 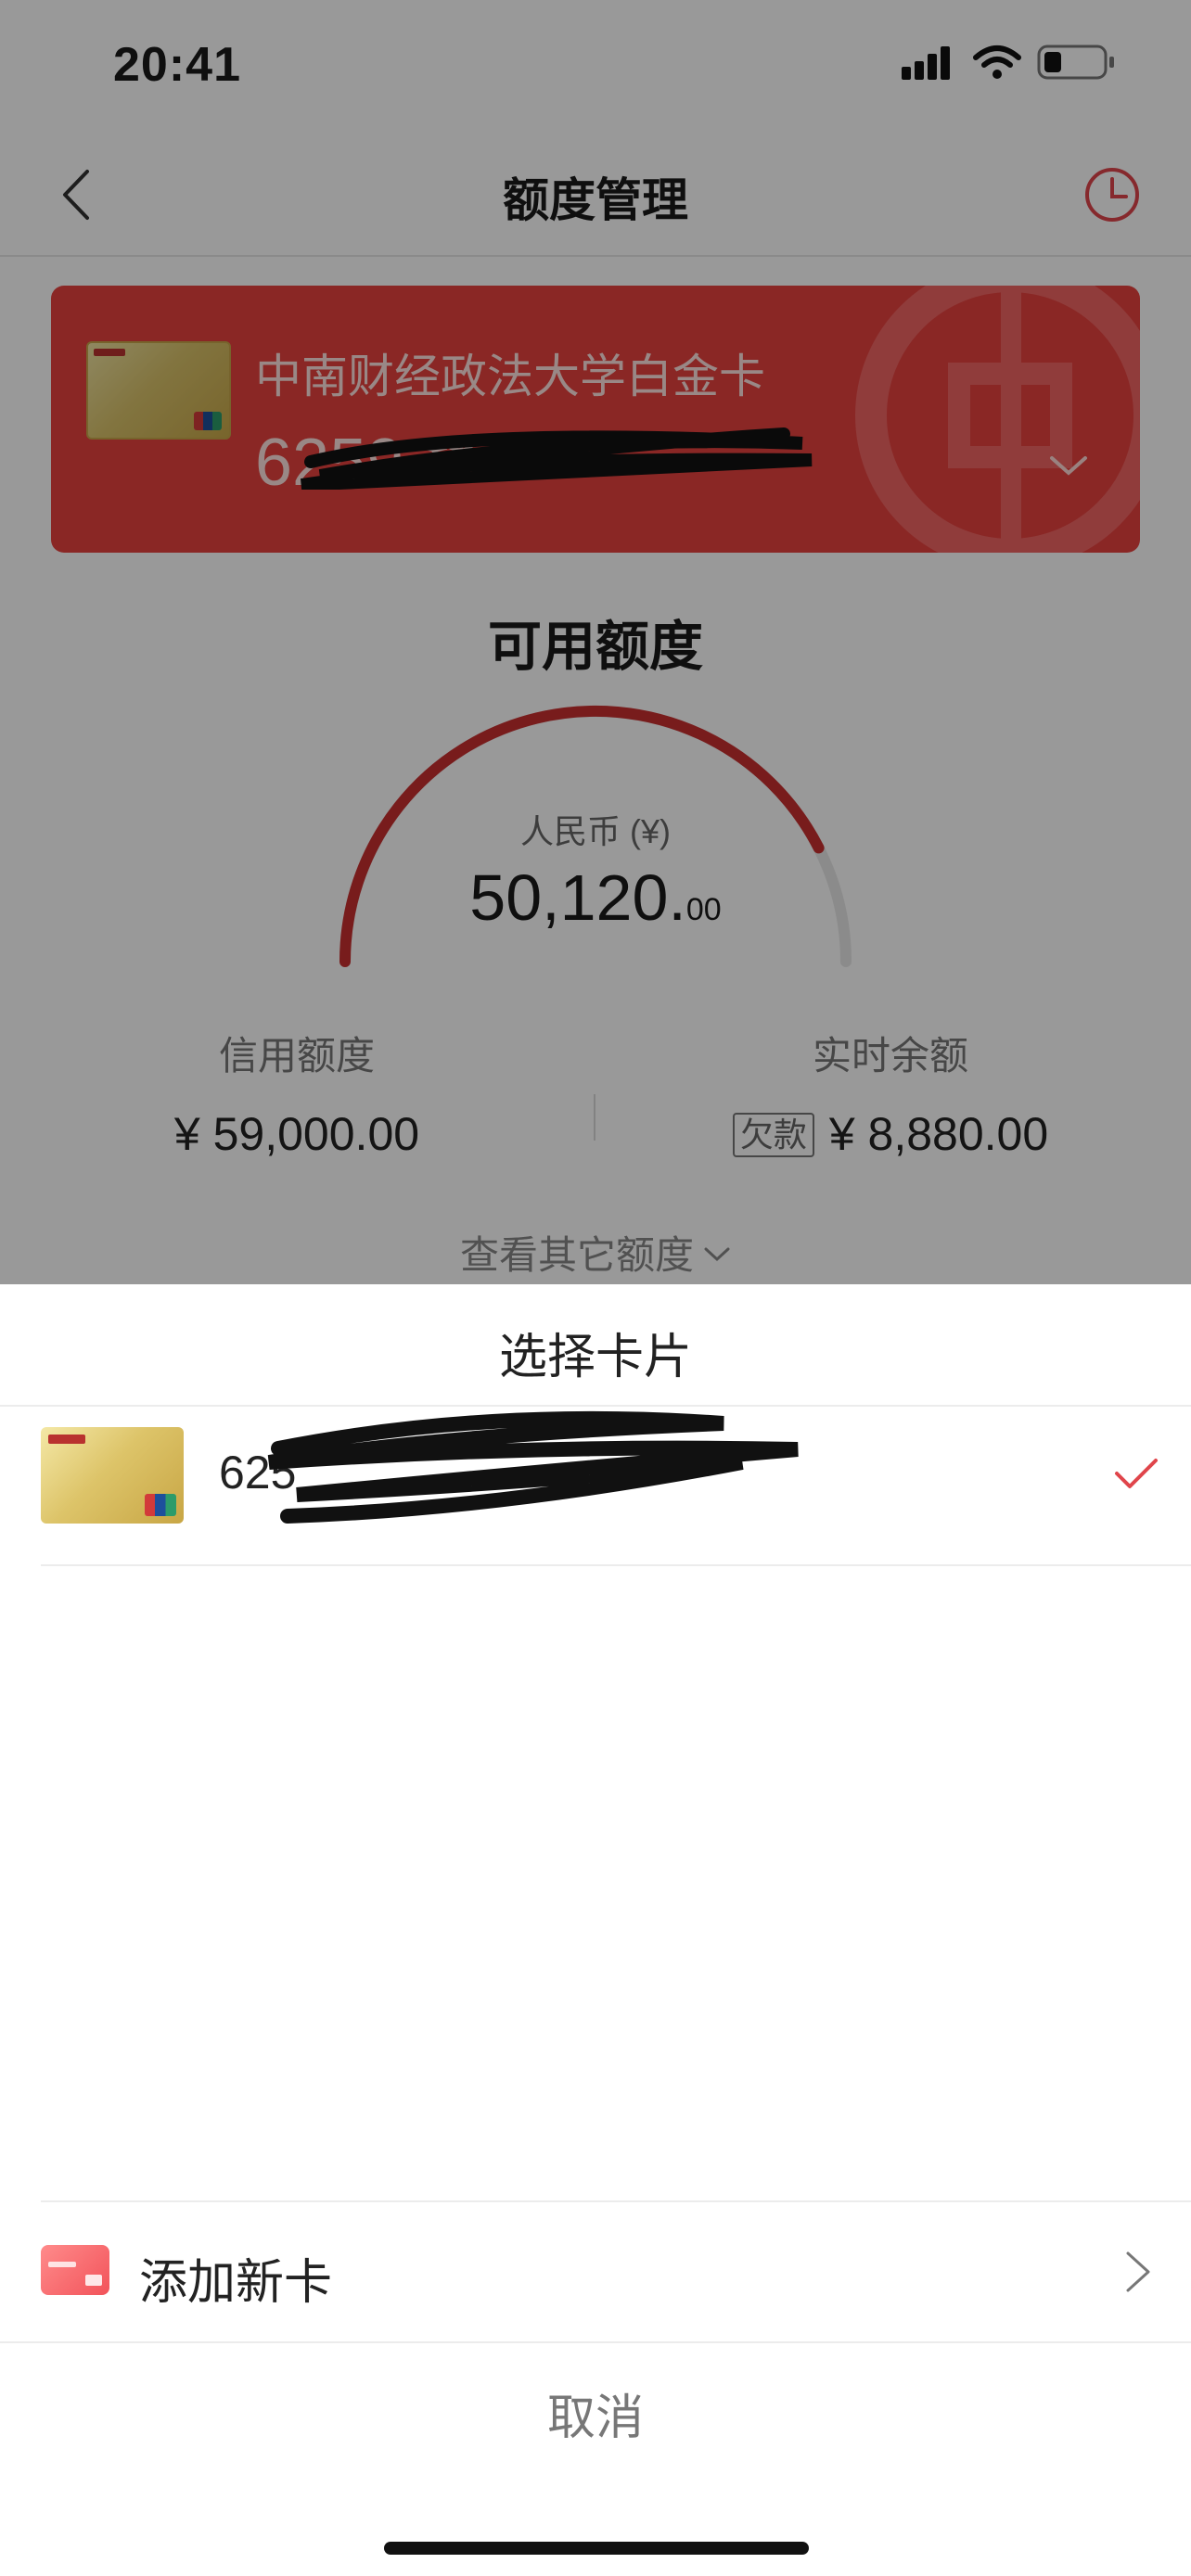 What do you see at coordinates (533, 1467) in the screenshot?
I see `redaction-scribble` at bounding box center [533, 1467].